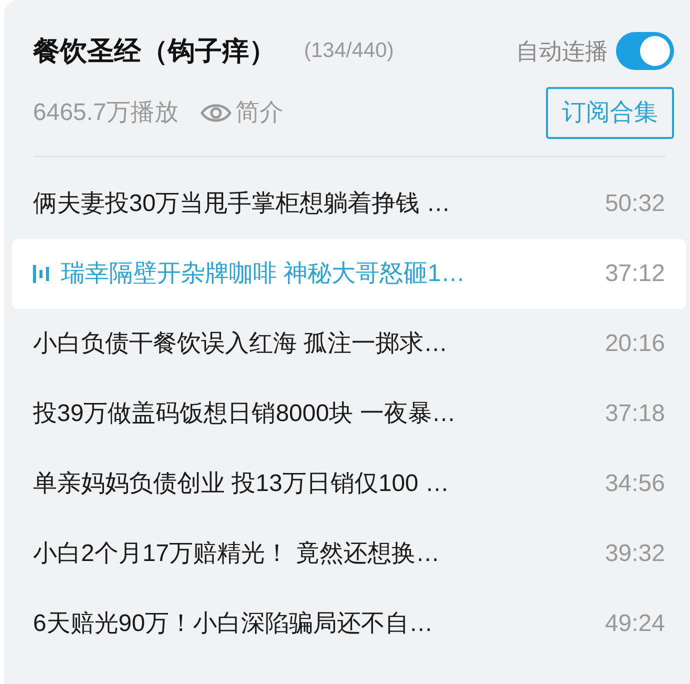 This screenshot has width=690, height=684. I want to click on eye-icon, so click(216, 113).